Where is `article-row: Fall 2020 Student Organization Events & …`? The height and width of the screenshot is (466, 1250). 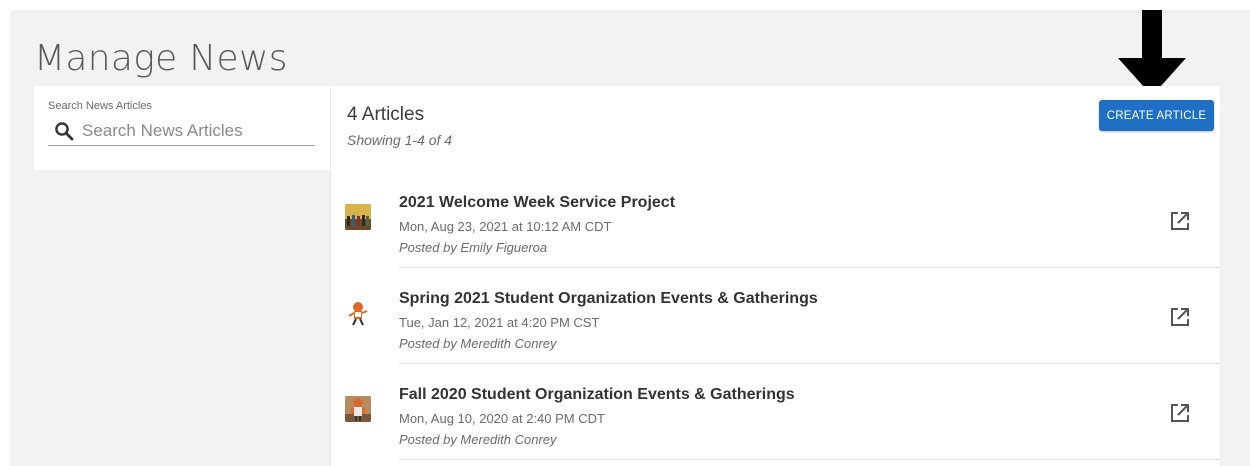
article-row: Fall 2020 Student Organization Events & … is located at coordinates (776, 412).